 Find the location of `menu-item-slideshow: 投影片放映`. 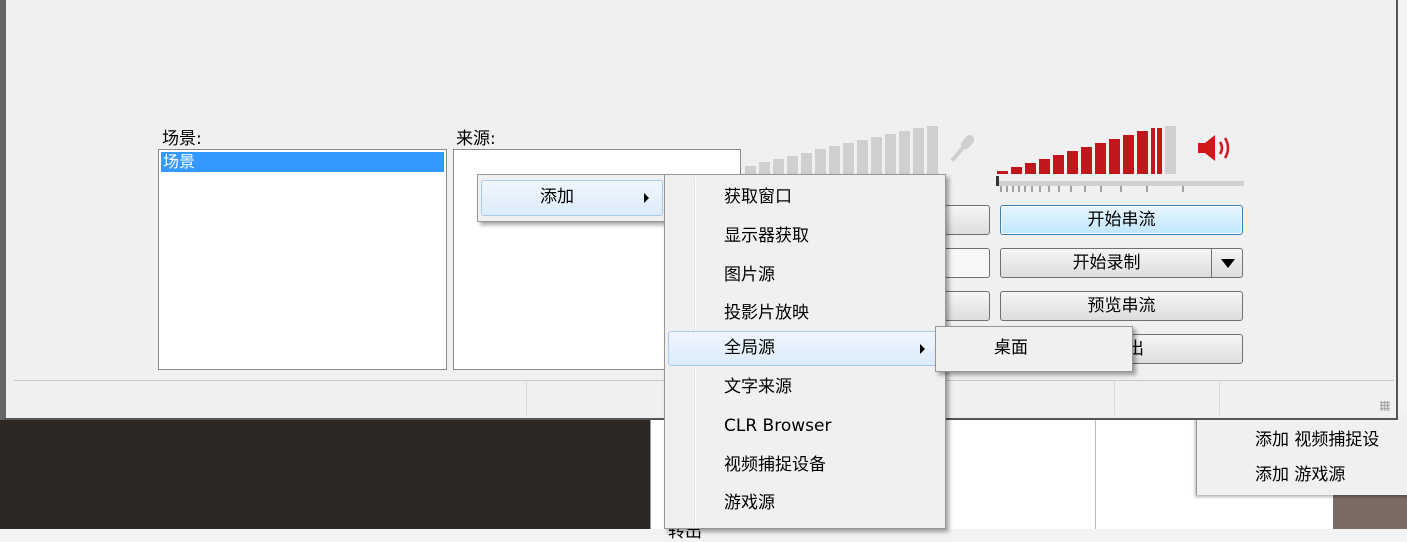

menu-item-slideshow: 投影片放映 is located at coordinates (805, 313).